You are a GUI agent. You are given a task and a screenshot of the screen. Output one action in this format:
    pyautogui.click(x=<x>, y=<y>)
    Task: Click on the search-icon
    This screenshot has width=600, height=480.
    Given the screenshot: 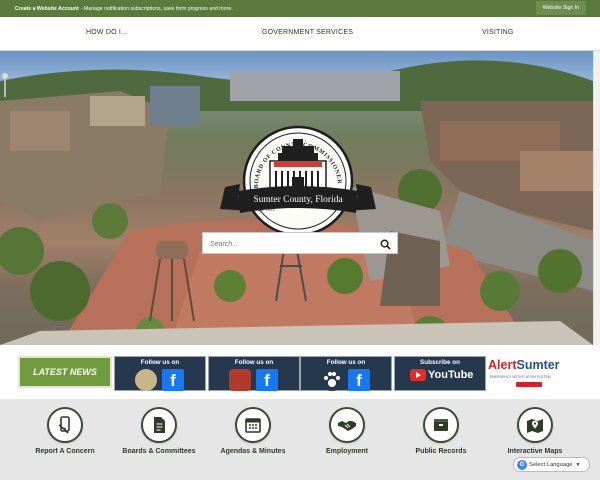 What is the action you would take?
    pyautogui.click(x=385, y=246)
    